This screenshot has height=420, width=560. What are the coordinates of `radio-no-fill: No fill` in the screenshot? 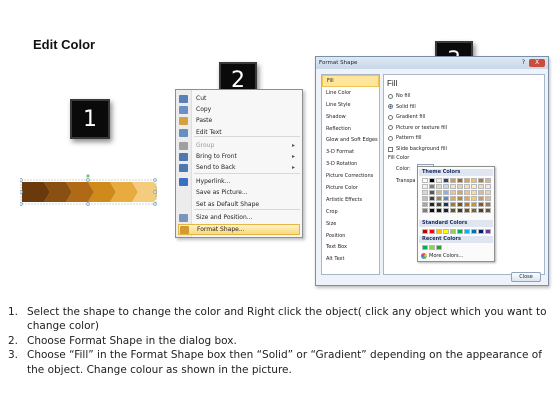 It's located at (399, 96).